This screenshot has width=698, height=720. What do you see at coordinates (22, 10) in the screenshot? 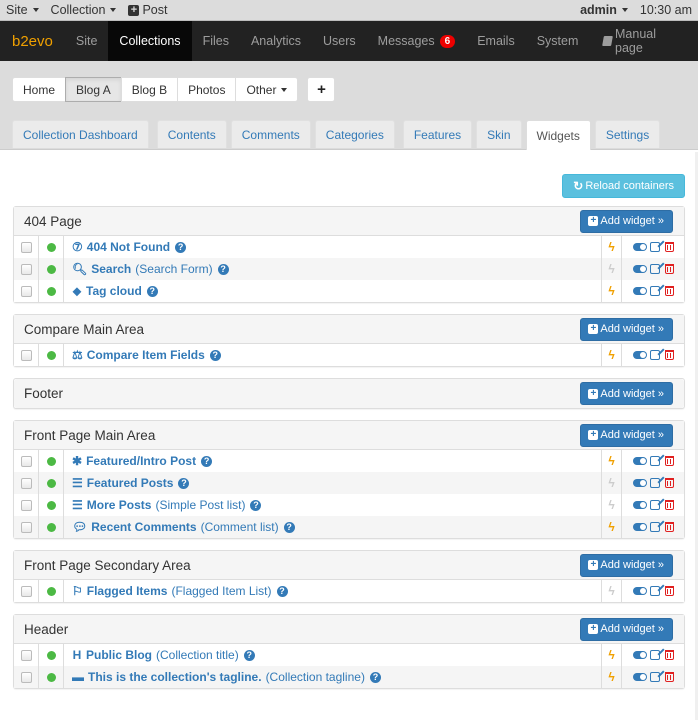
I see `site-menu: Site` at bounding box center [22, 10].